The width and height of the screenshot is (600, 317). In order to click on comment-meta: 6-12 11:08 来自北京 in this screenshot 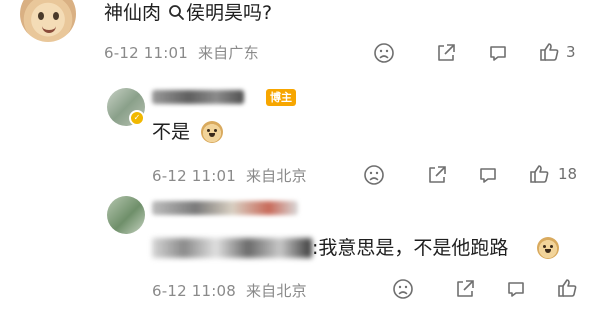, I will do `click(229, 290)`.